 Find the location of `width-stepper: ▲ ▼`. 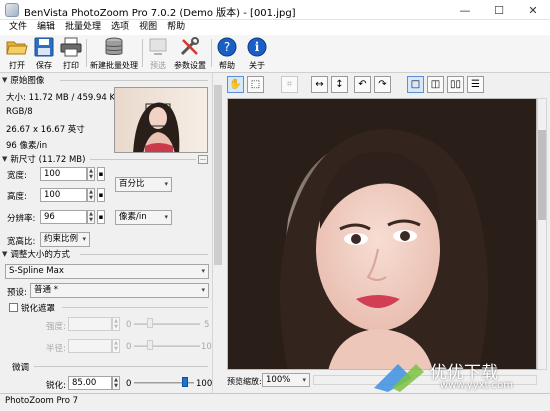

width-stepper: ▲ ▼ is located at coordinates (91, 174).